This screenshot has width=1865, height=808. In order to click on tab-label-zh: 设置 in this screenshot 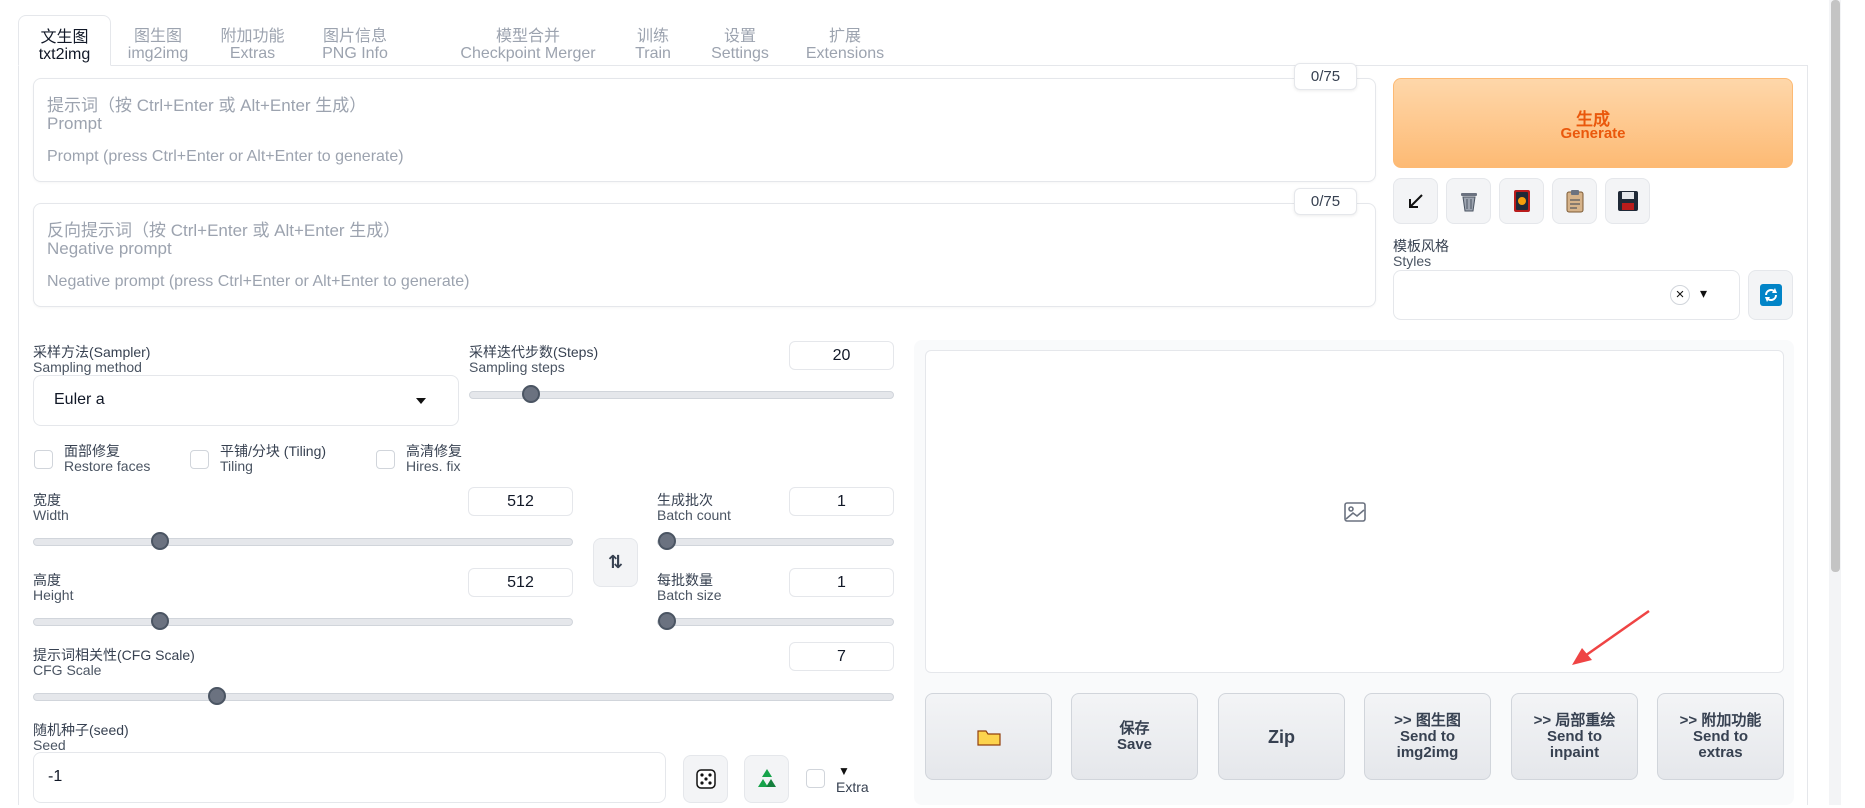, I will do `click(739, 36)`.